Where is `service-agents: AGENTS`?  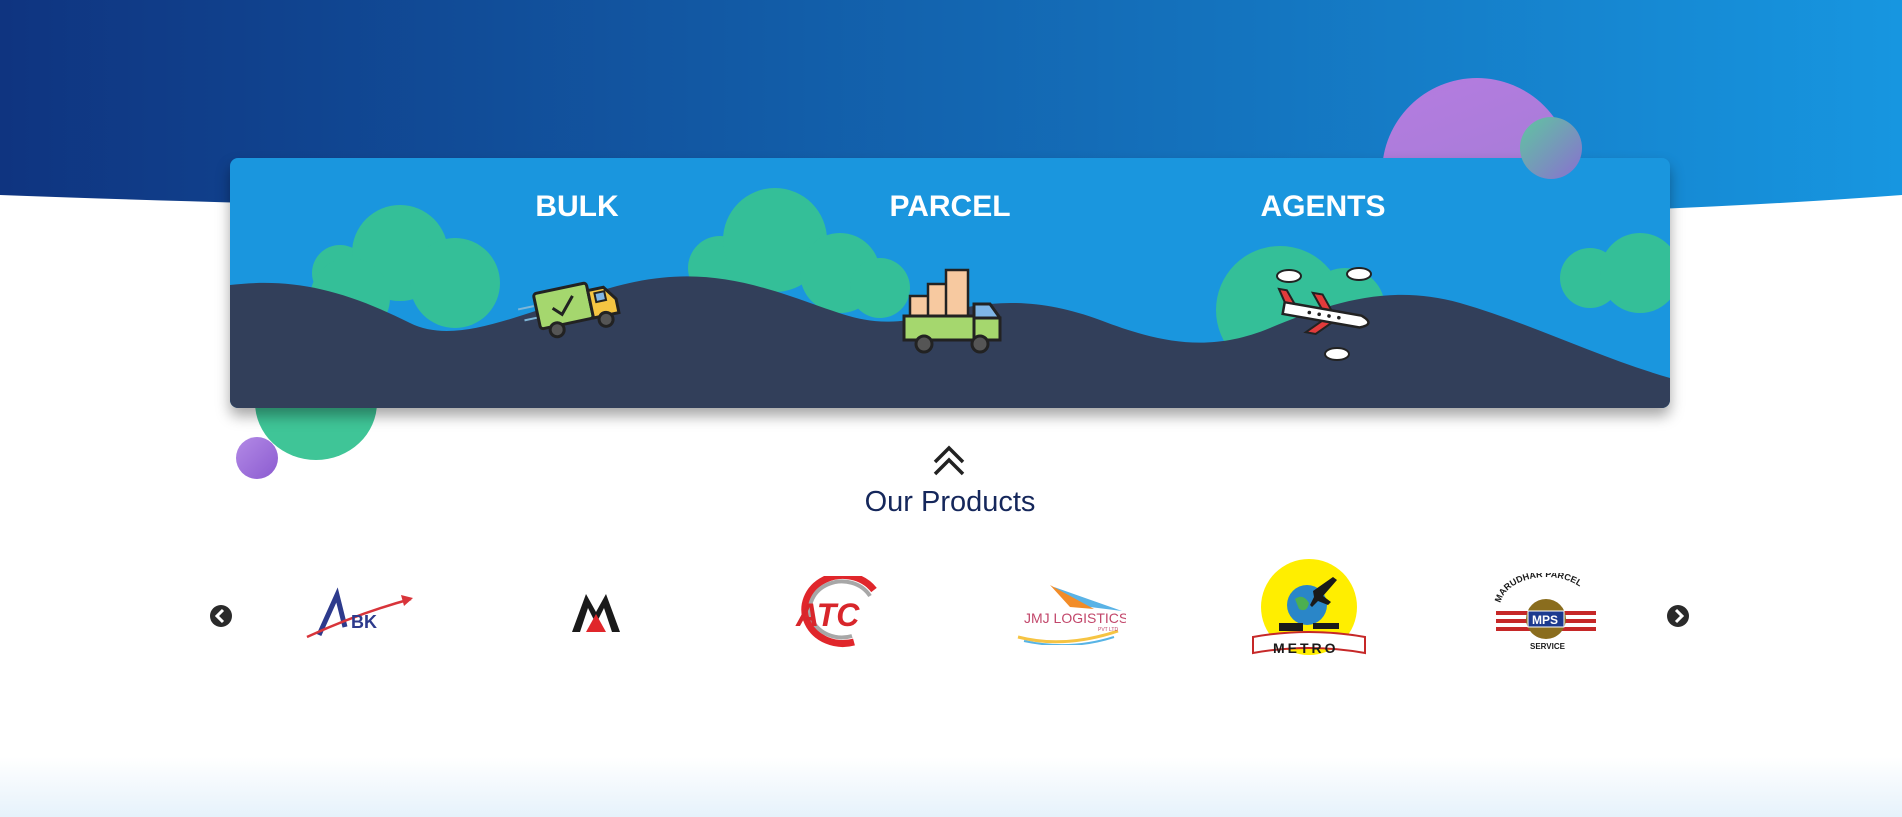 service-agents: AGENTS is located at coordinates (1323, 283).